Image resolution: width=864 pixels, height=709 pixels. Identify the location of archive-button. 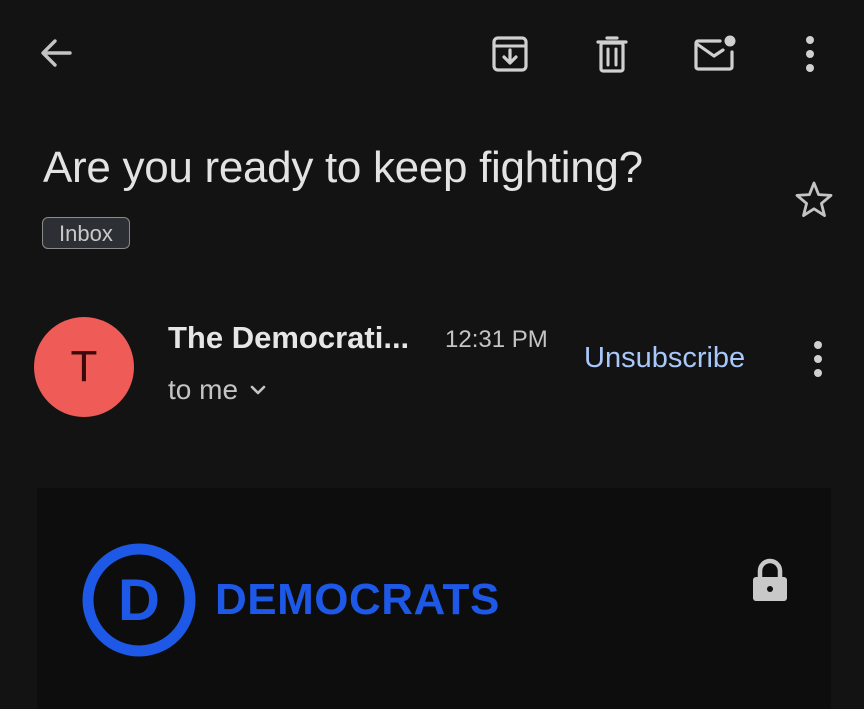
(510, 54).